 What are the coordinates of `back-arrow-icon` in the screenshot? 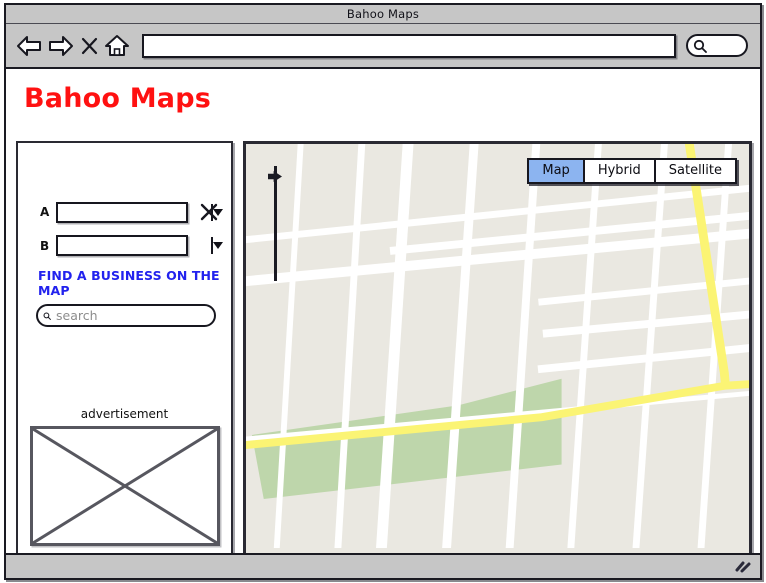 It's located at (29, 46).